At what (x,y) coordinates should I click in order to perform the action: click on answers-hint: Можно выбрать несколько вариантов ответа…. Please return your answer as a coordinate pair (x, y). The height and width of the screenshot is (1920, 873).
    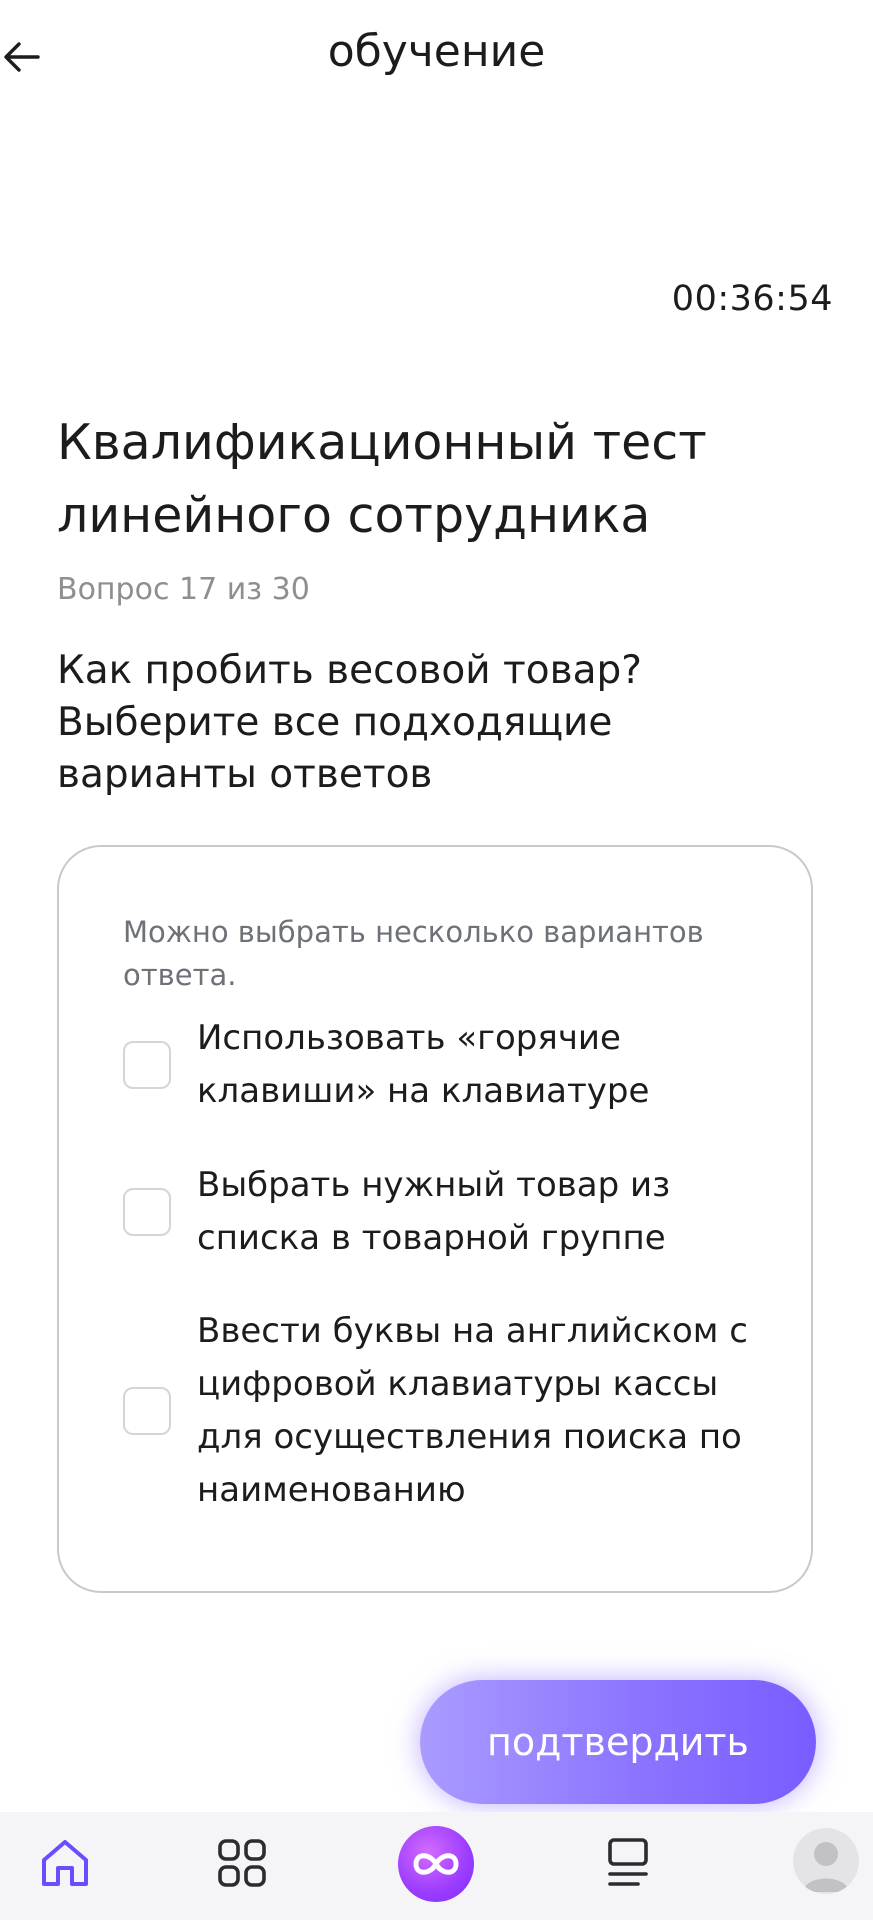
    Looking at the image, I should click on (413, 953).